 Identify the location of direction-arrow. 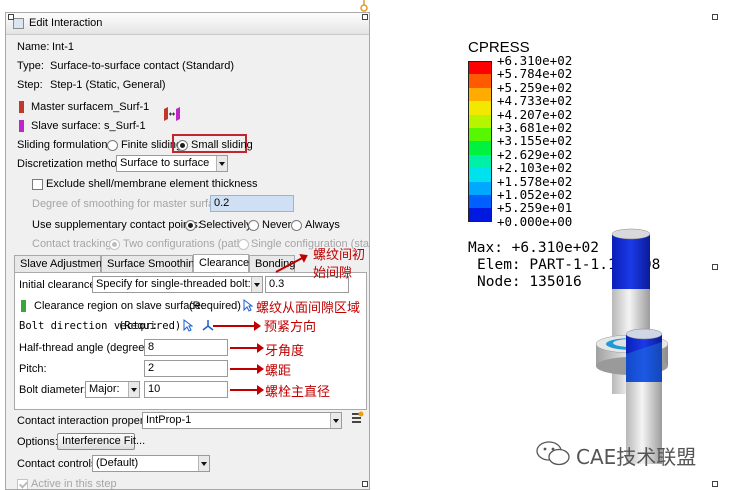
(237, 326).